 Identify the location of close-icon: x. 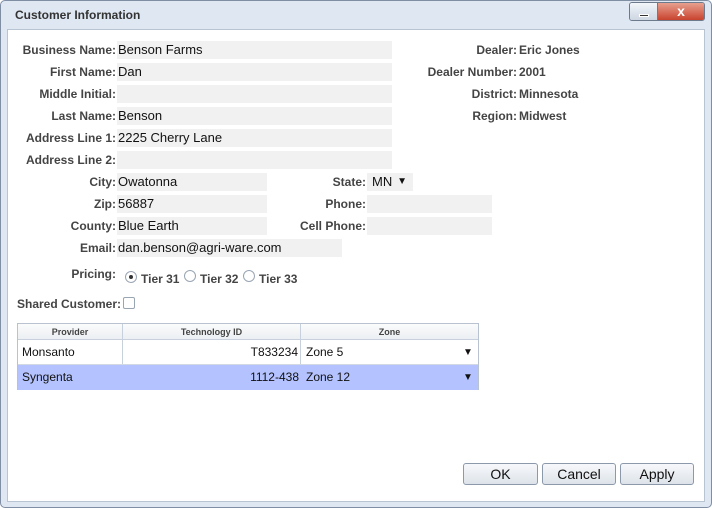
(681, 11).